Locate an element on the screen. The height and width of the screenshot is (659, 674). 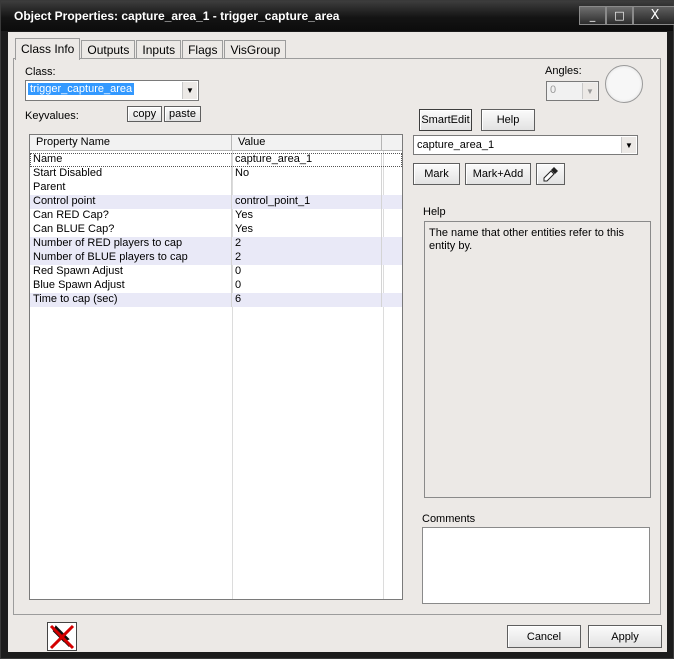
table-row: Number of RED players to cap 2 is located at coordinates (216, 244).